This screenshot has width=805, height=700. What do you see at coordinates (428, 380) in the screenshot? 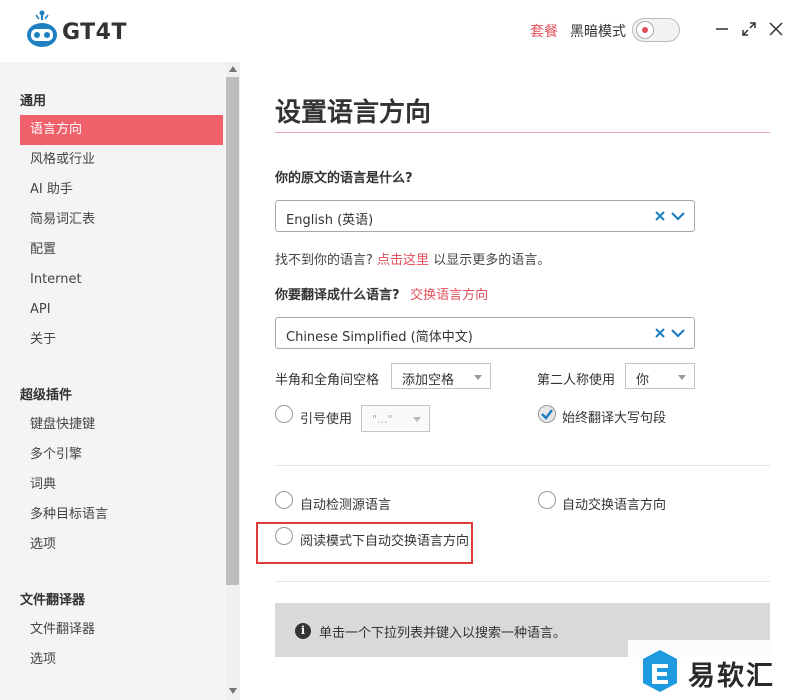
I see `spacing-value: 添加空格` at bounding box center [428, 380].